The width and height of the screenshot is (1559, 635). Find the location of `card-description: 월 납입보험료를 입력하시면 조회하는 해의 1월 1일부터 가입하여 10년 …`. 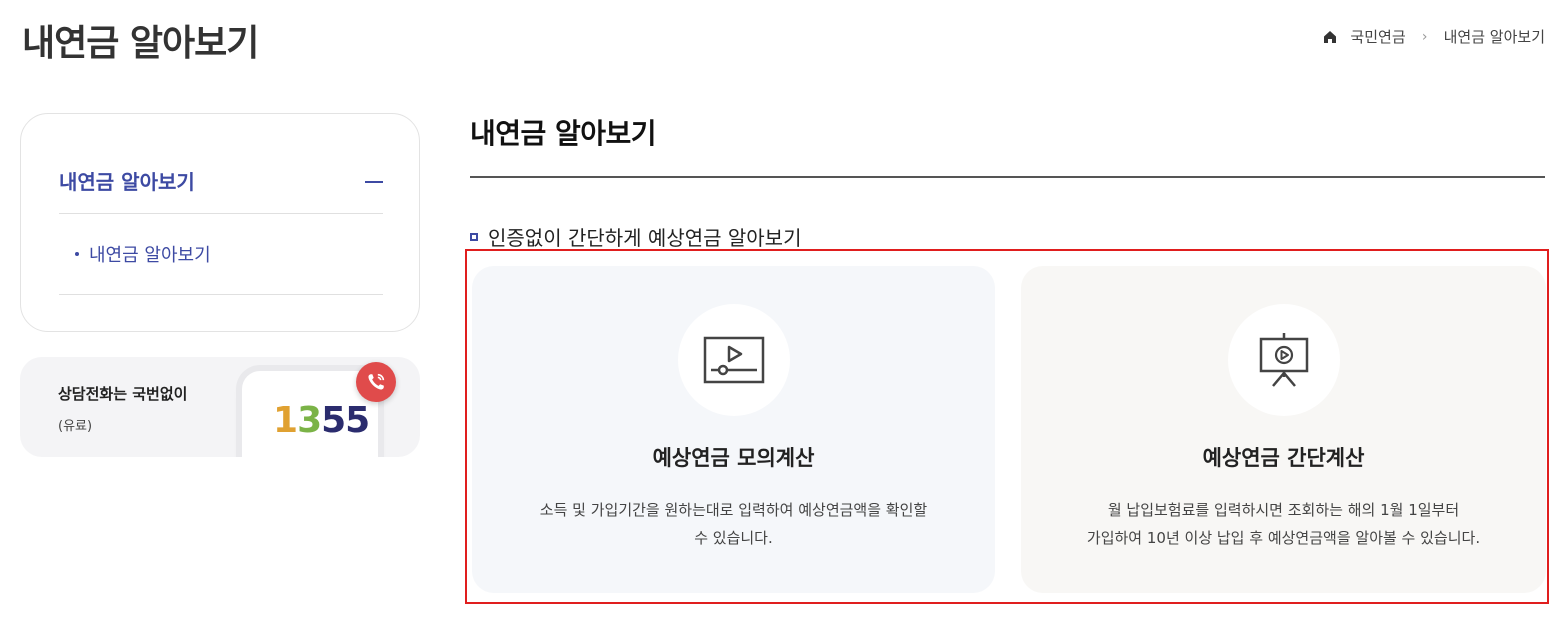

card-description: 월 납입보험료를 입력하시면 조회하는 해의 1월 1일부터 가입하여 10년 … is located at coordinates (1283, 524).